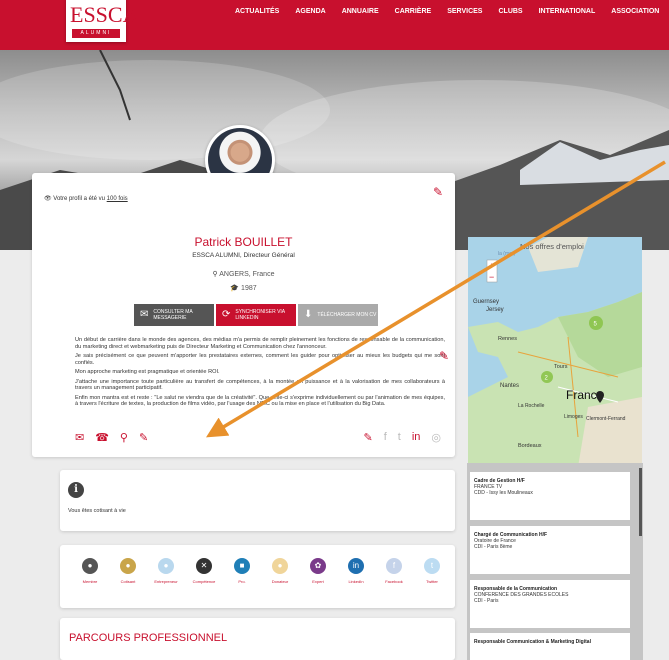  Describe the element at coordinates (257, 11) in the screenshot. I see `nav-actualites: ACTUALITÉS` at that location.